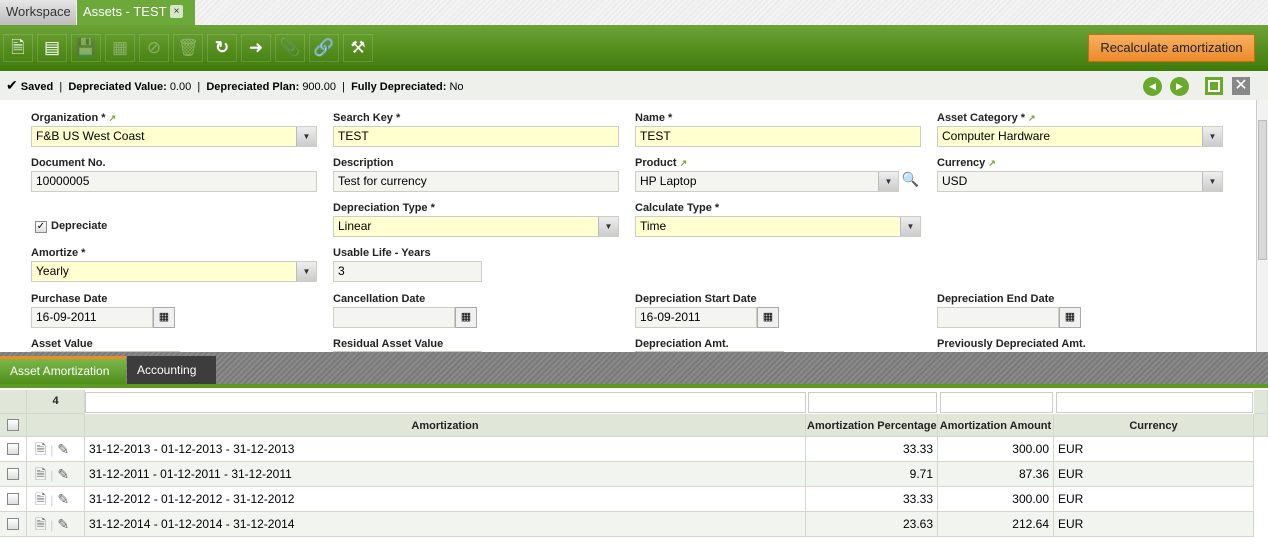  I want to click on tools-icon: ⚒, so click(358, 48).